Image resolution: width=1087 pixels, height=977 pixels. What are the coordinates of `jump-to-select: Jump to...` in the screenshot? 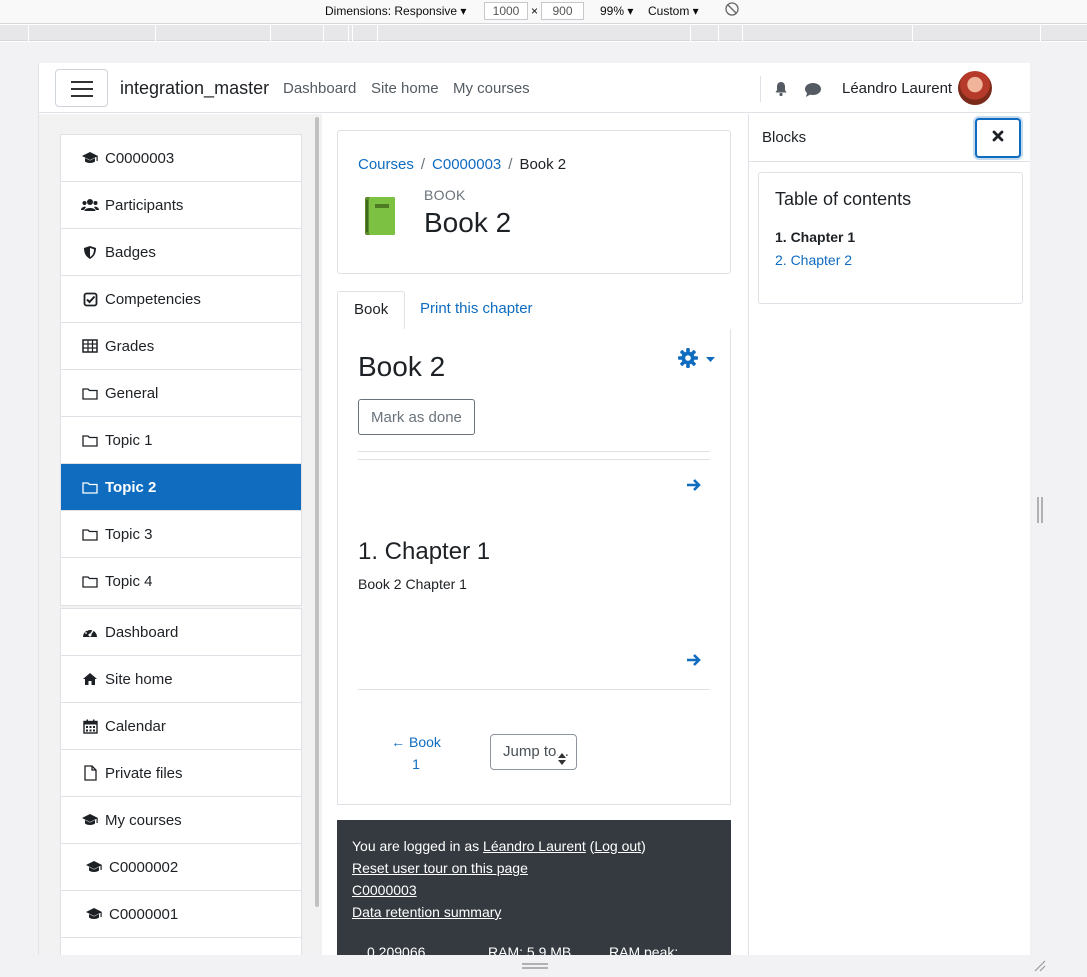 It's located at (533, 752).